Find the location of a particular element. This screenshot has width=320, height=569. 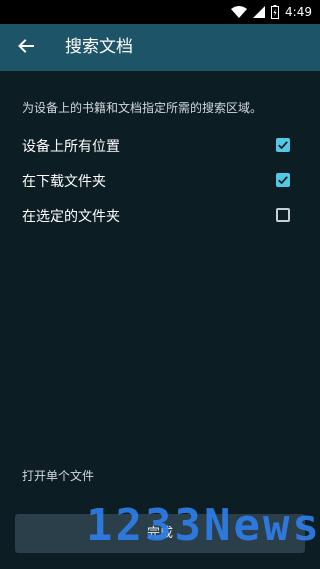

option-selected-folder: 在选定的文件夹 is located at coordinates (160, 217).